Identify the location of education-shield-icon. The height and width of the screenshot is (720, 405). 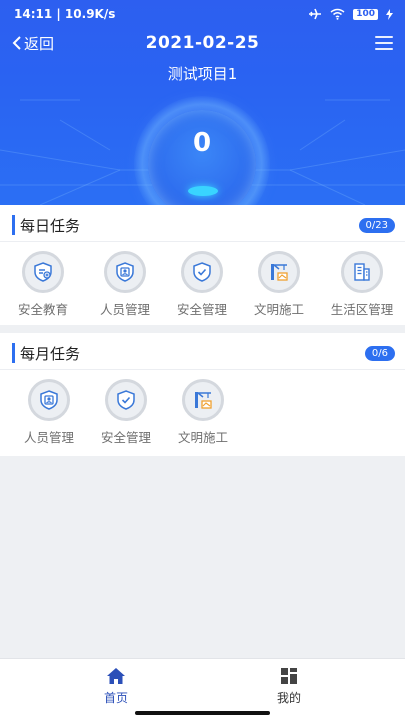
(43, 272).